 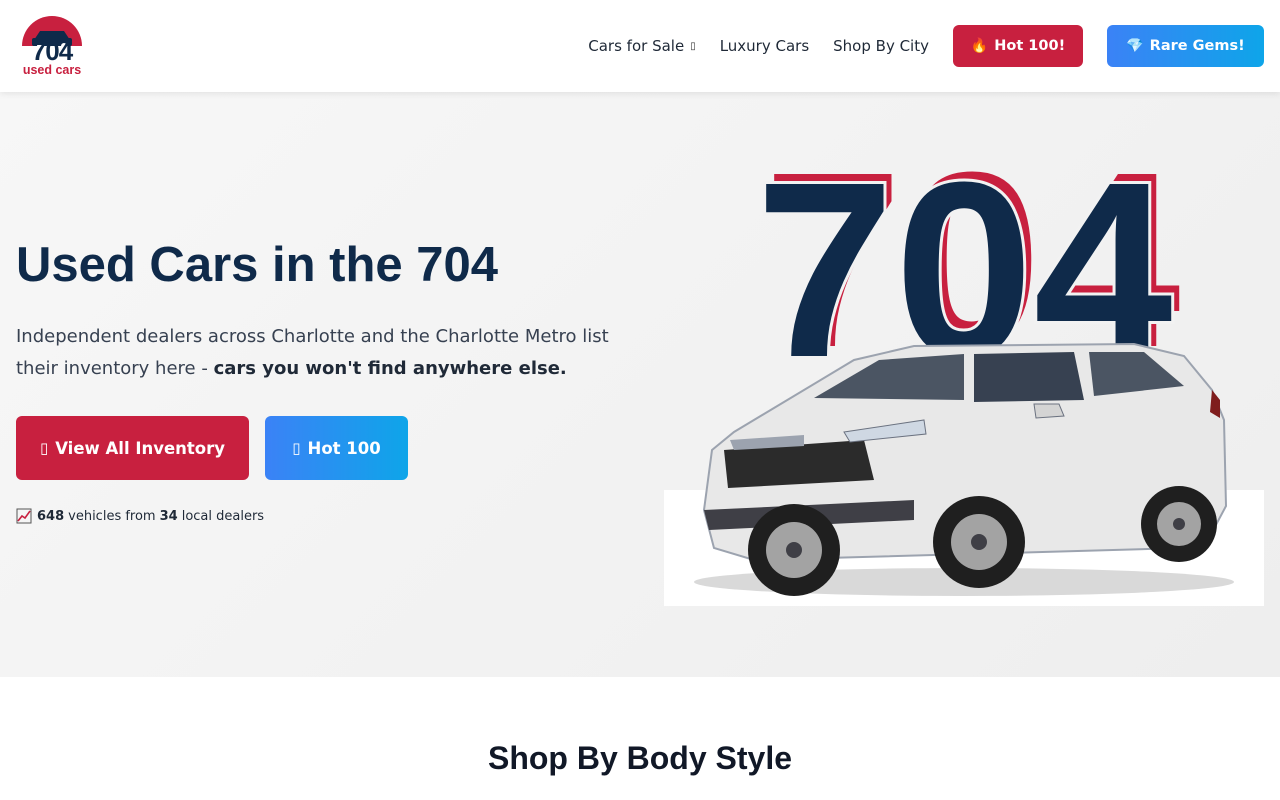 What do you see at coordinates (112, 516) in the screenshot?
I see `vehicles-text: vehicles from` at bounding box center [112, 516].